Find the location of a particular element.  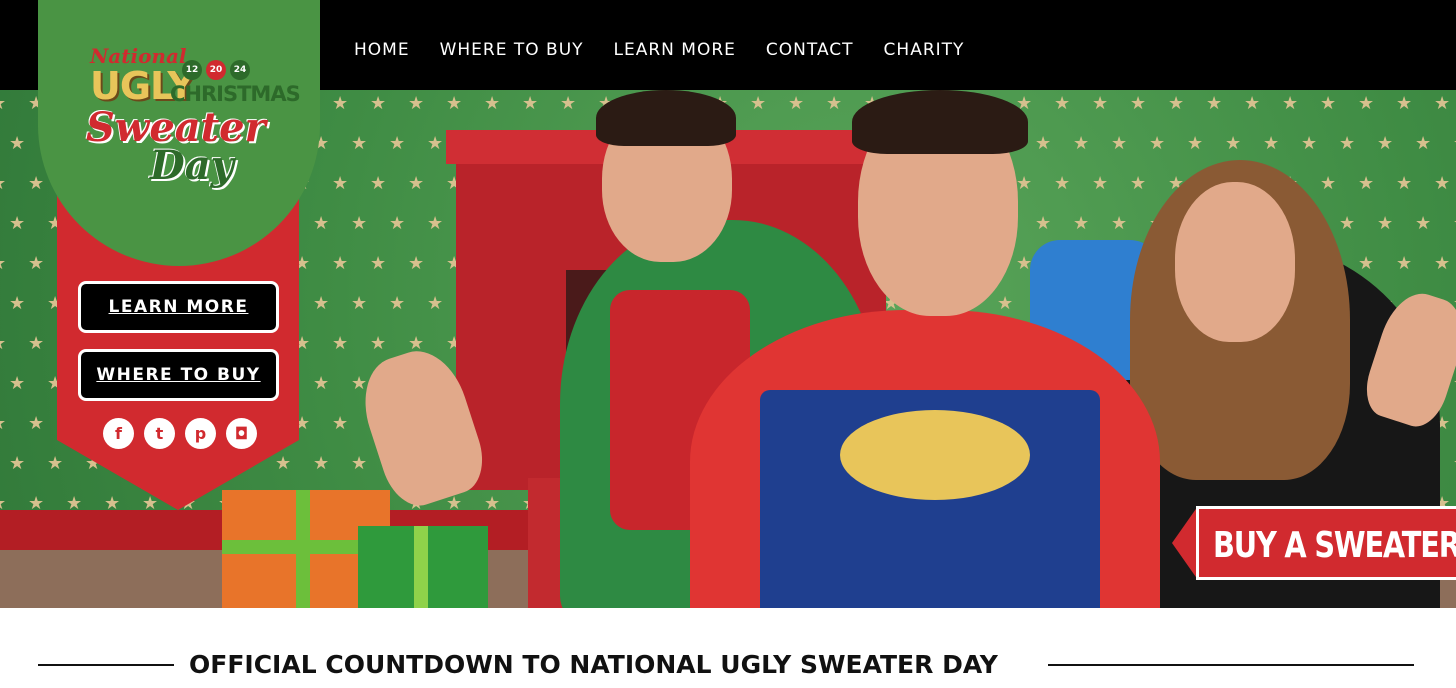

nav-charity: CHARITY is located at coordinates (924, 50).